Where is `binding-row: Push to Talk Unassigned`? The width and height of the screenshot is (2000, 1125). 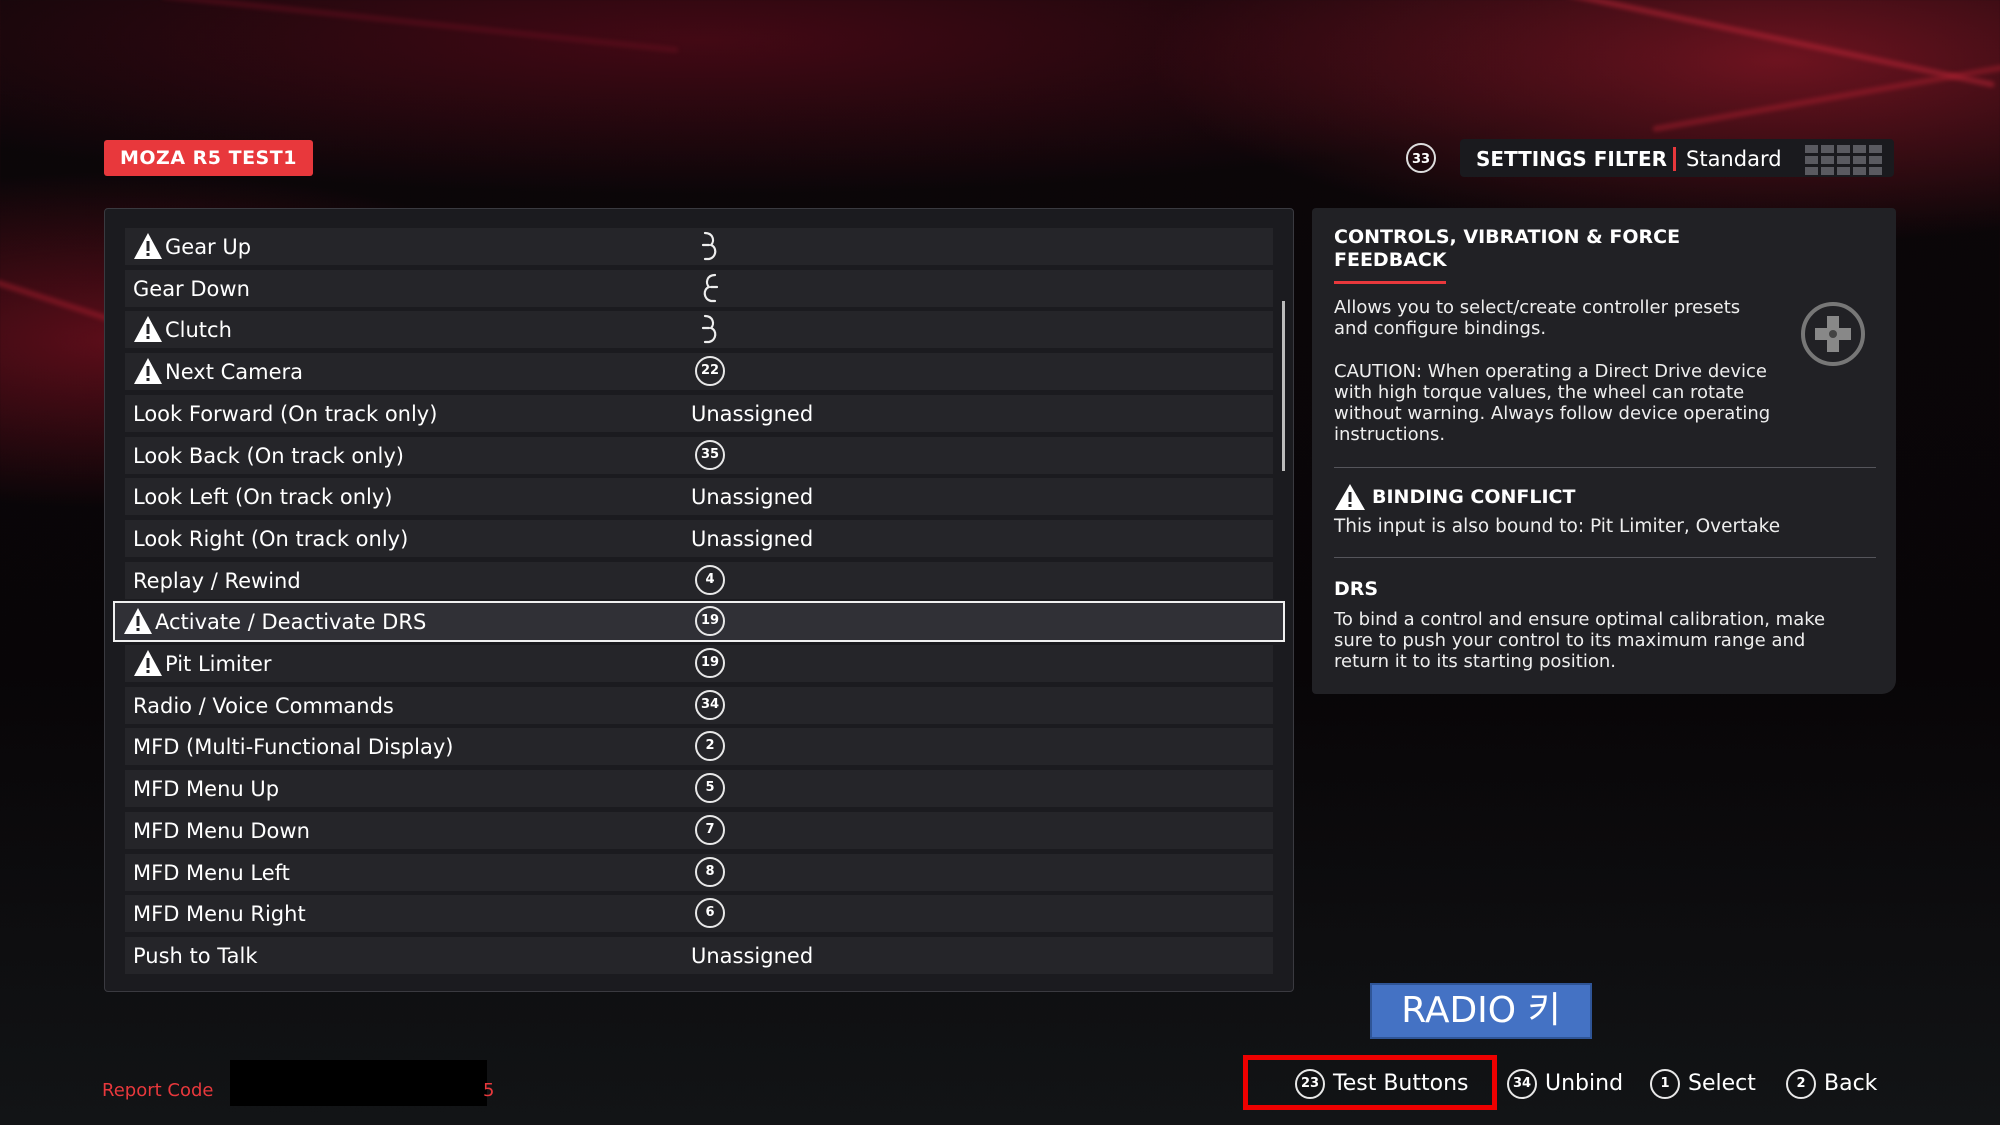
binding-row: Push to Talk Unassigned is located at coordinates (699, 955).